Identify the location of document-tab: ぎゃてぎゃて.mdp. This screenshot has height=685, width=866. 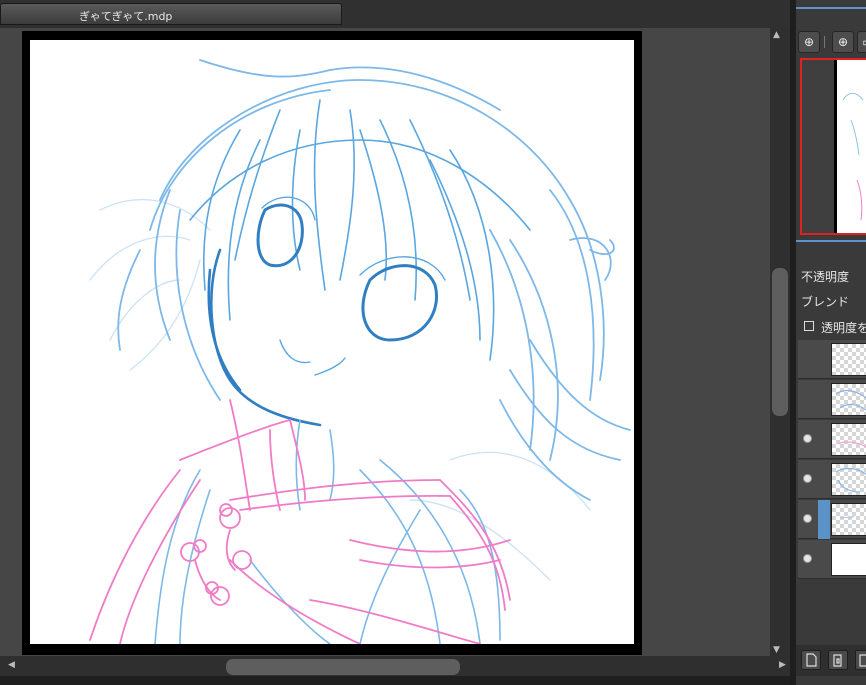
(171, 14).